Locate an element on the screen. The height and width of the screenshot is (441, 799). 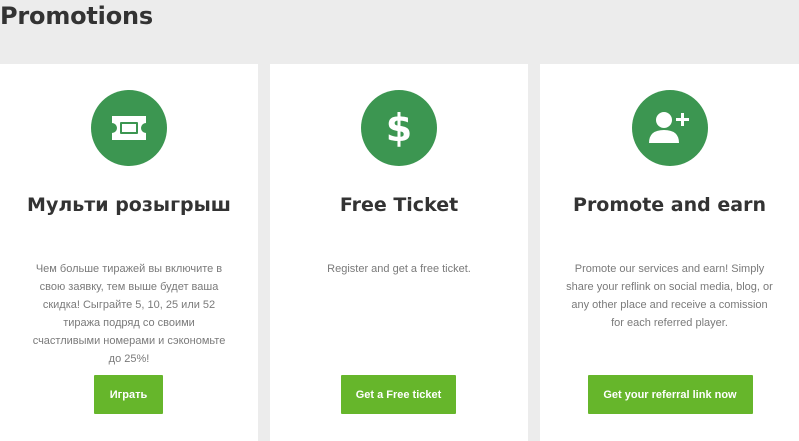
add-user-icon is located at coordinates (669, 128).